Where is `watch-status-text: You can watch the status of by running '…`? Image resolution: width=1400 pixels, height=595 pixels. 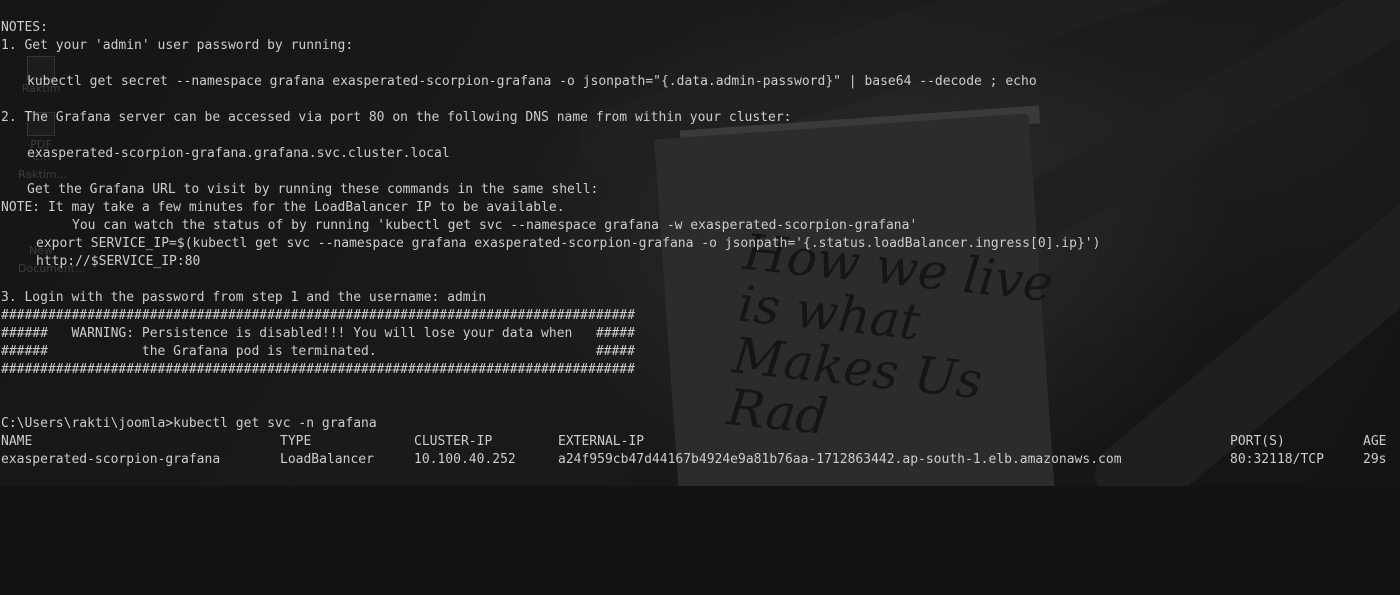 watch-status-text: You can watch the status of by running '… is located at coordinates (495, 225).